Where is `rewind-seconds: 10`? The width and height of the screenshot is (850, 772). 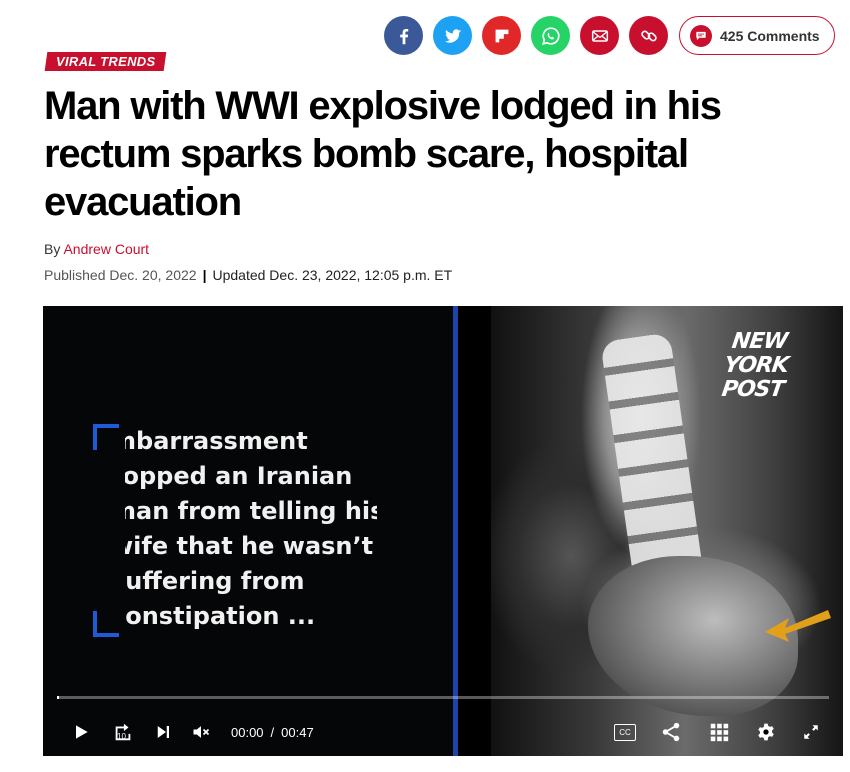
rewind-seconds: 10 is located at coordinates (121, 736).